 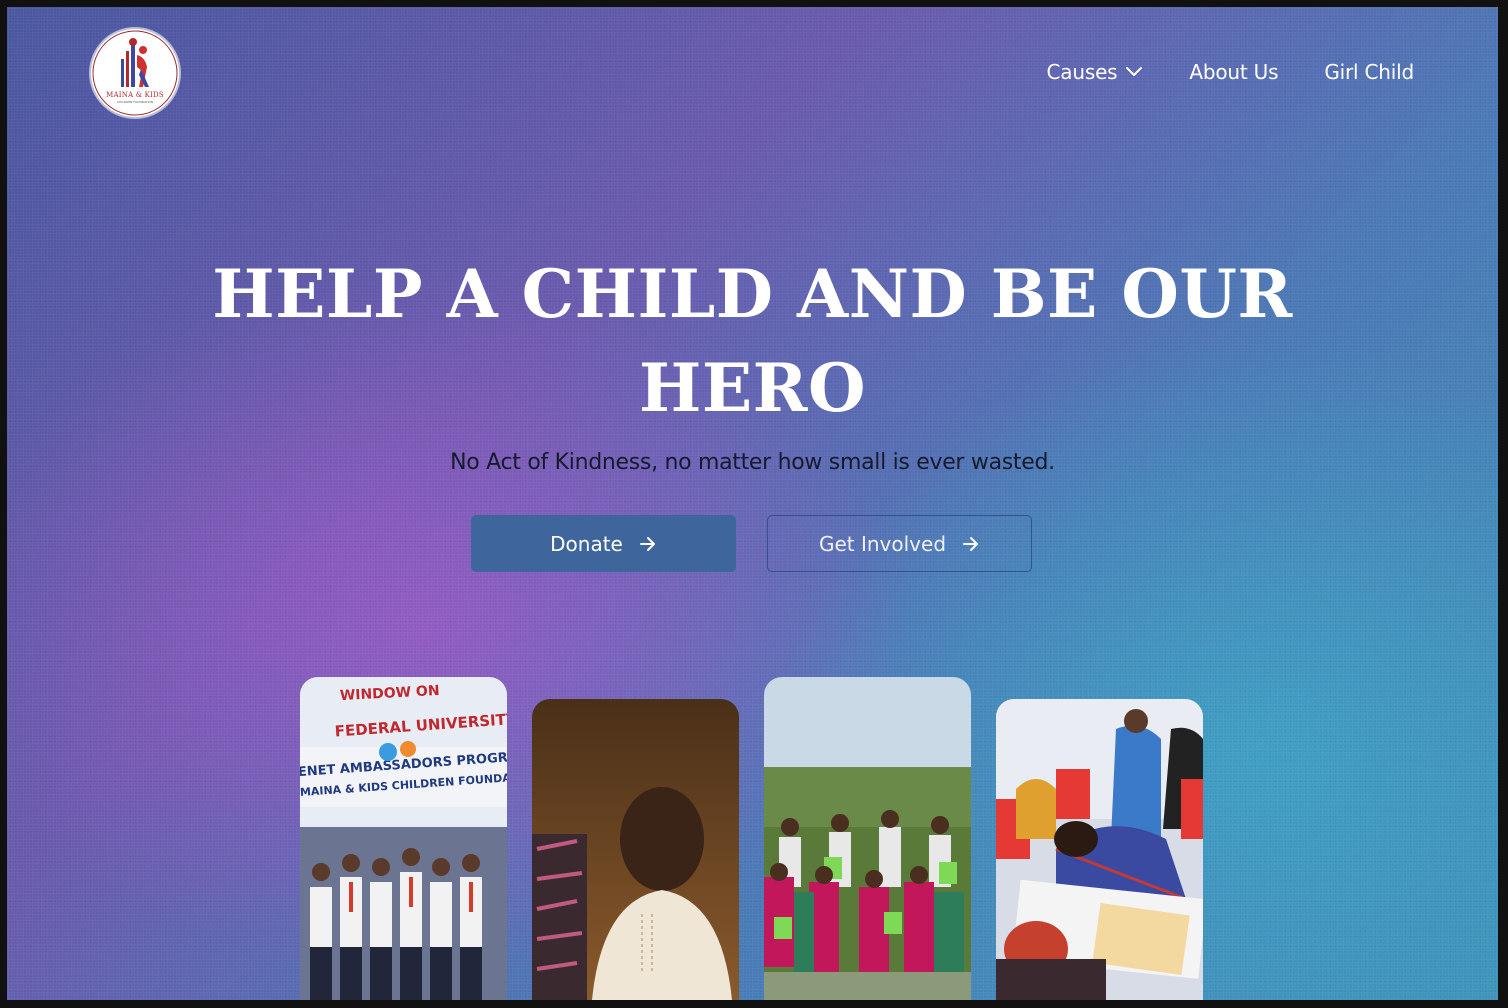 What do you see at coordinates (135, 102) in the screenshot?
I see `logo-tagline: CHILDREN FOUNDATION` at bounding box center [135, 102].